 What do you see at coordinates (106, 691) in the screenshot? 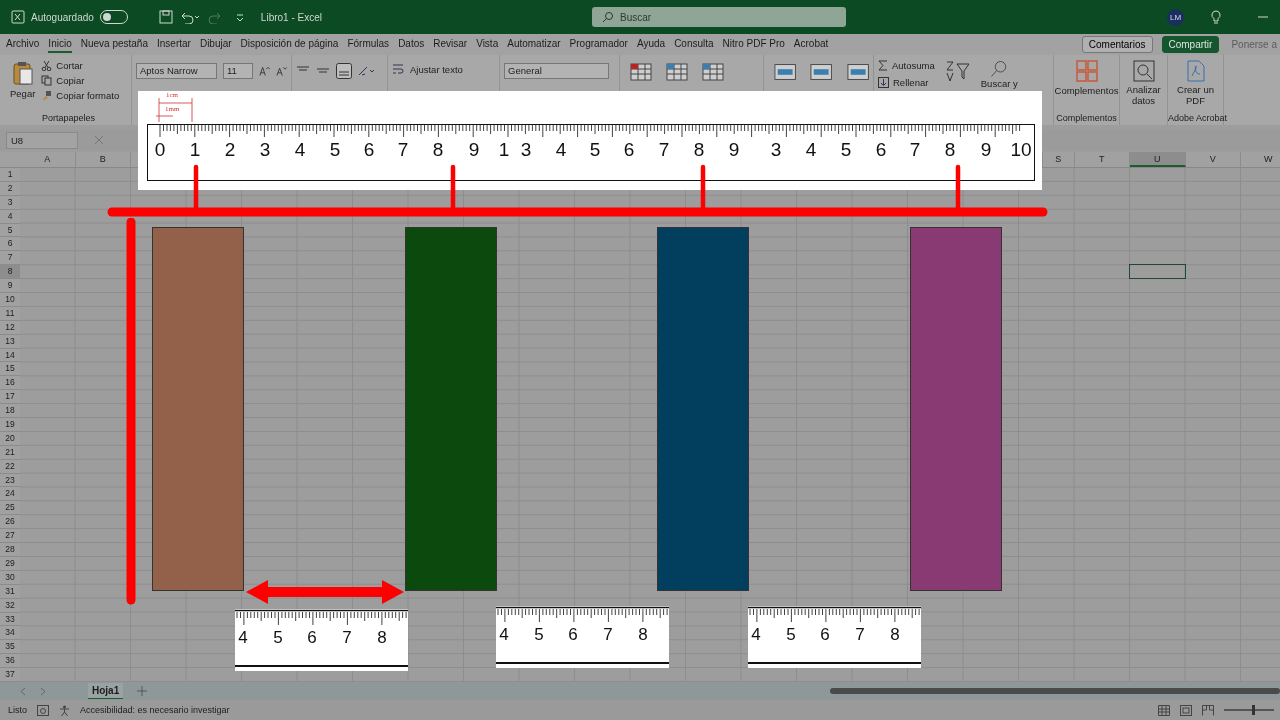
I see `sheet-tab: Hoja1` at bounding box center [106, 691].